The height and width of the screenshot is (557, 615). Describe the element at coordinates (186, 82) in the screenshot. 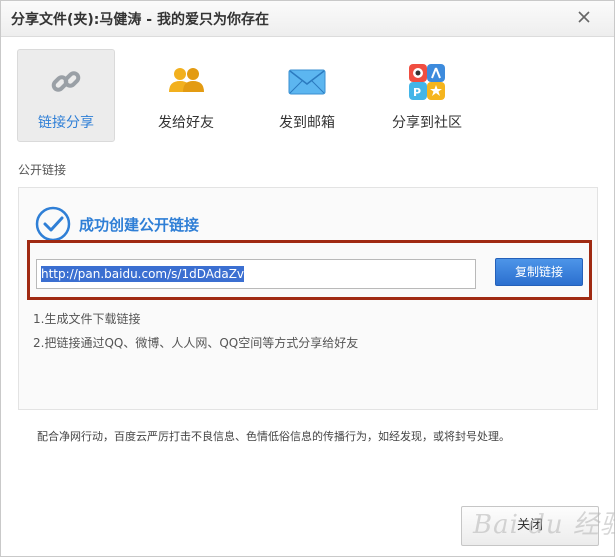

I see `friends-icon` at that location.